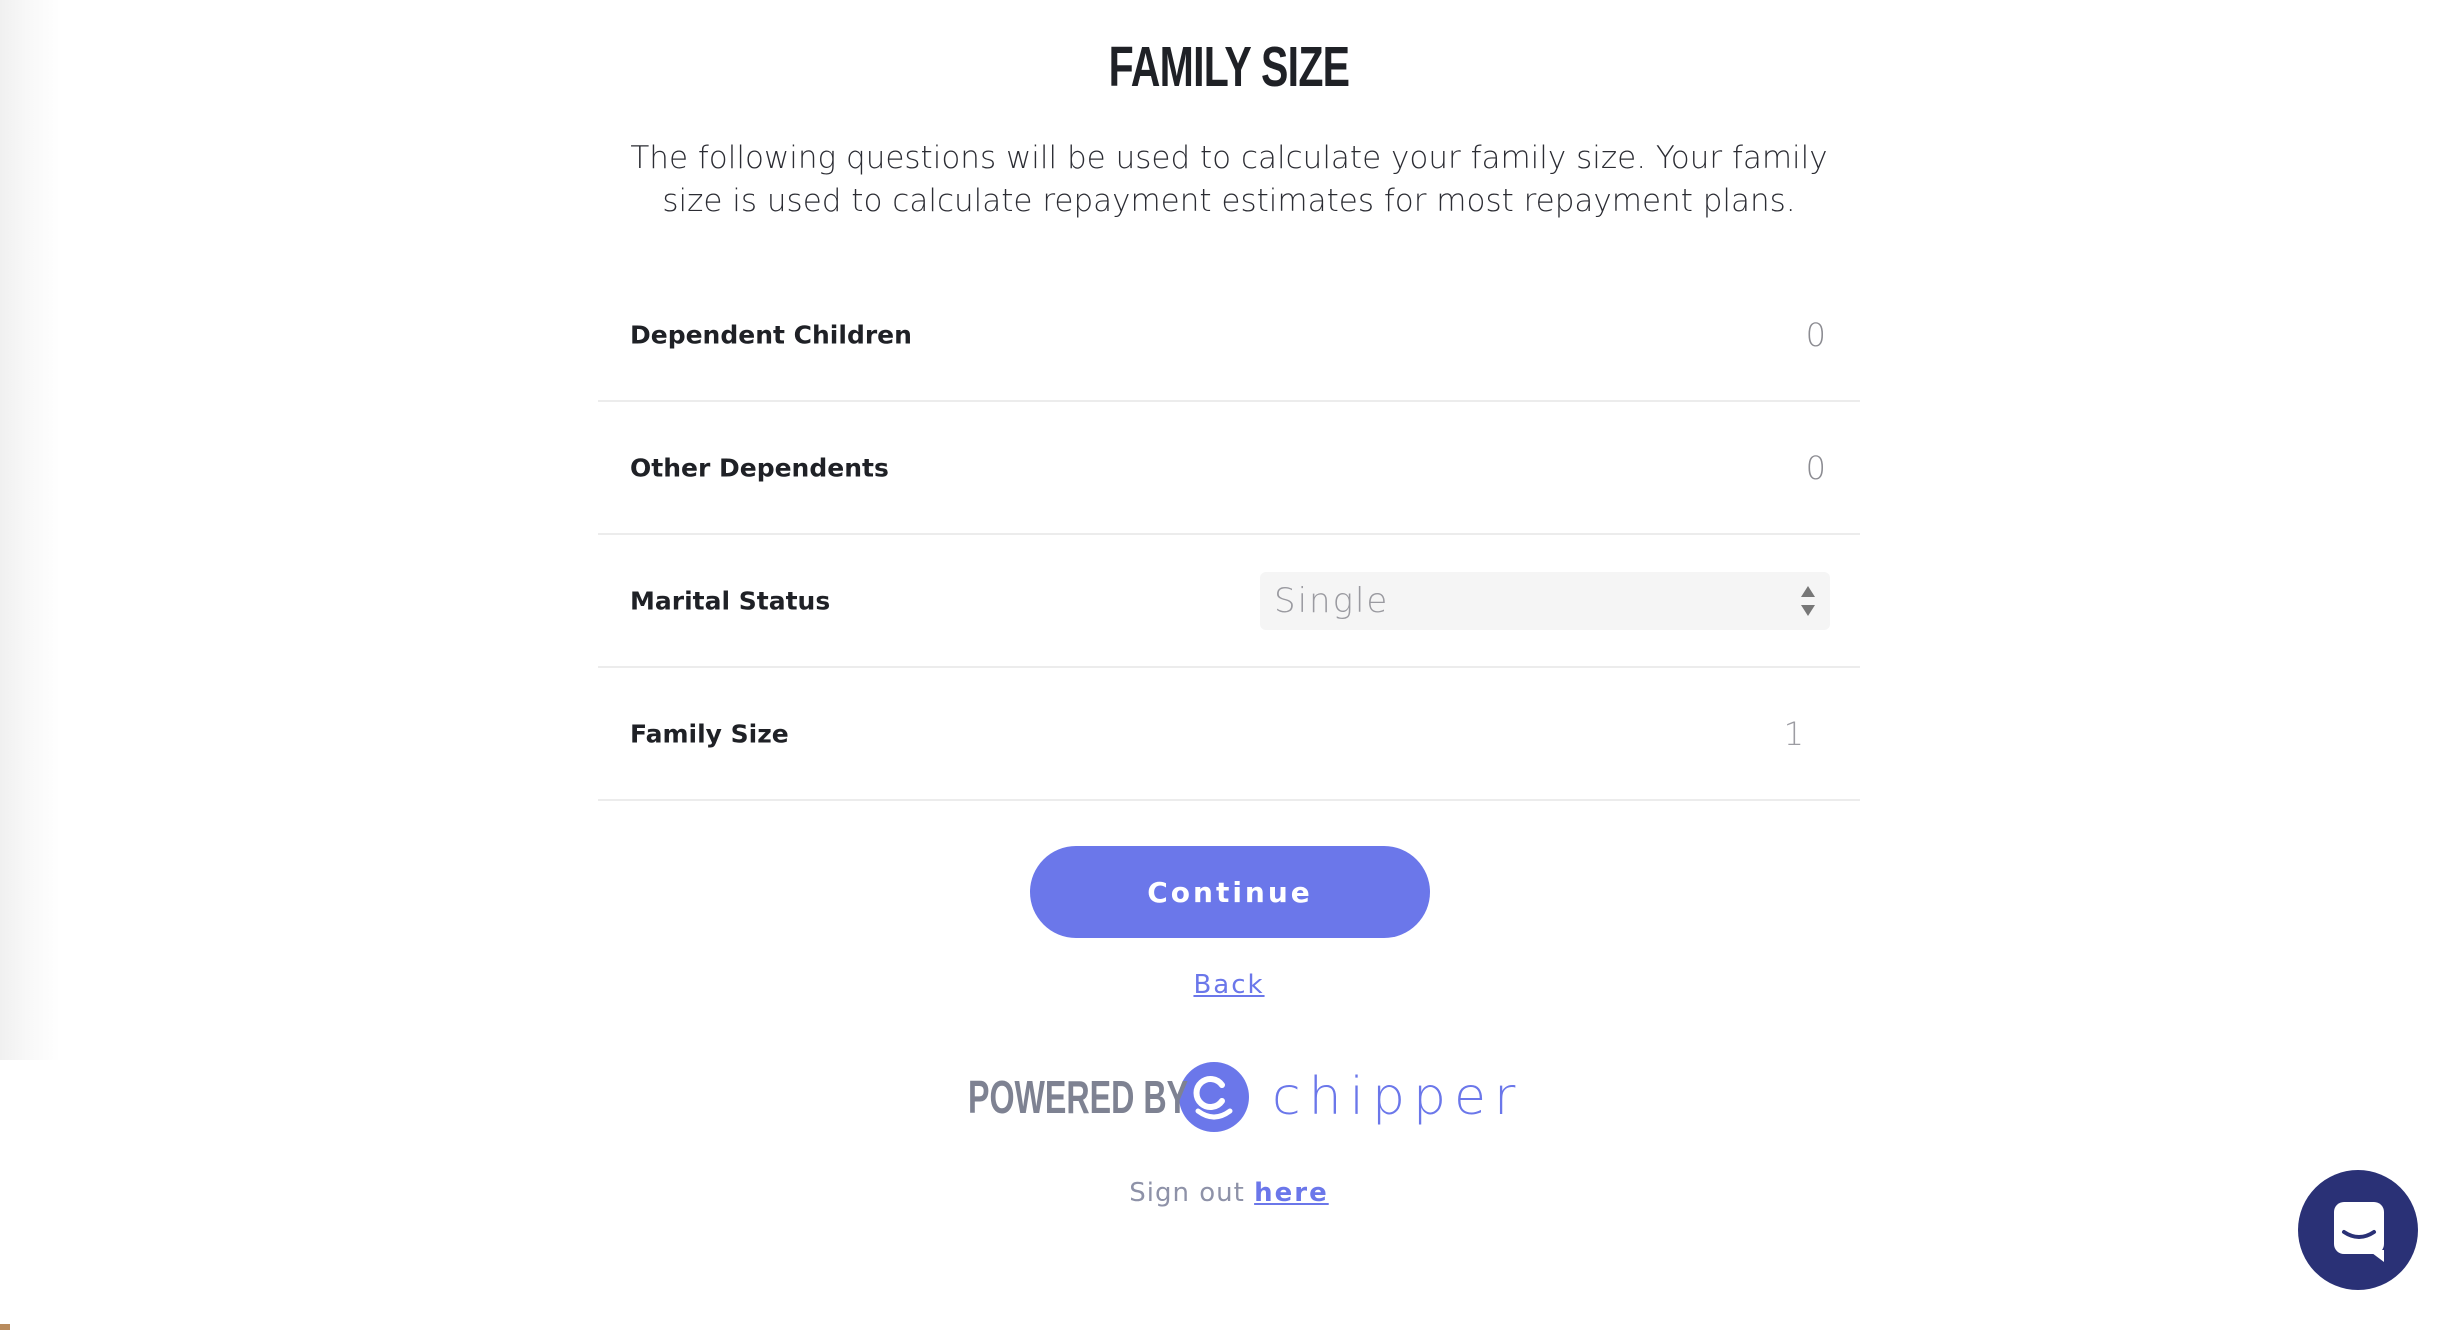 This screenshot has height=1330, width=2458. What do you see at coordinates (759, 467) in the screenshot?
I see `other-dependents-label: Other Dependents` at bounding box center [759, 467].